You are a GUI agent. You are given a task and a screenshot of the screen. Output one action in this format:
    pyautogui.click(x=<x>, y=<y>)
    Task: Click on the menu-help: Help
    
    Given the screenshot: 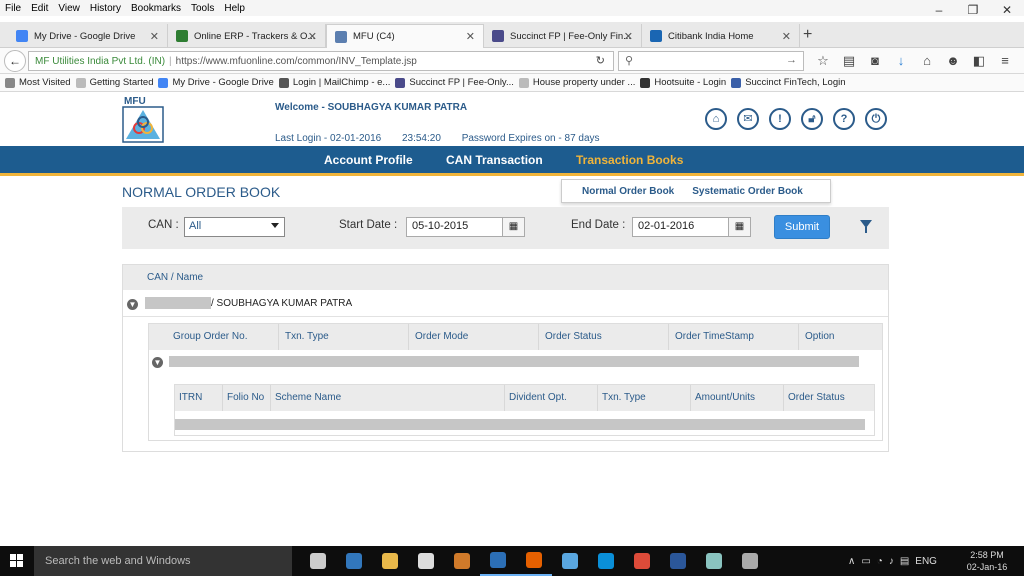 What is the action you would take?
    pyautogui.click(x=234, y=8)
    